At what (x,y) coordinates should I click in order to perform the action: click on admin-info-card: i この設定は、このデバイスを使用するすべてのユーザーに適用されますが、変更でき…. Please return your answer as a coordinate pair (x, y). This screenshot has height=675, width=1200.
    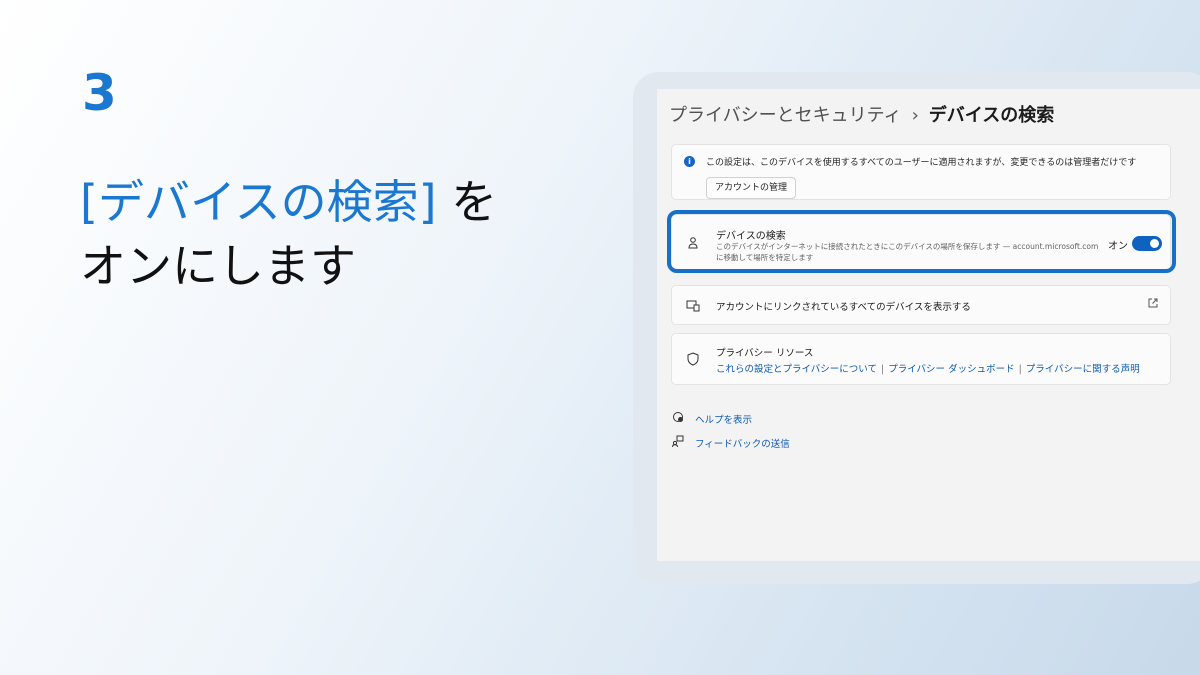
    Looking at the image, I should click on (921, 172).